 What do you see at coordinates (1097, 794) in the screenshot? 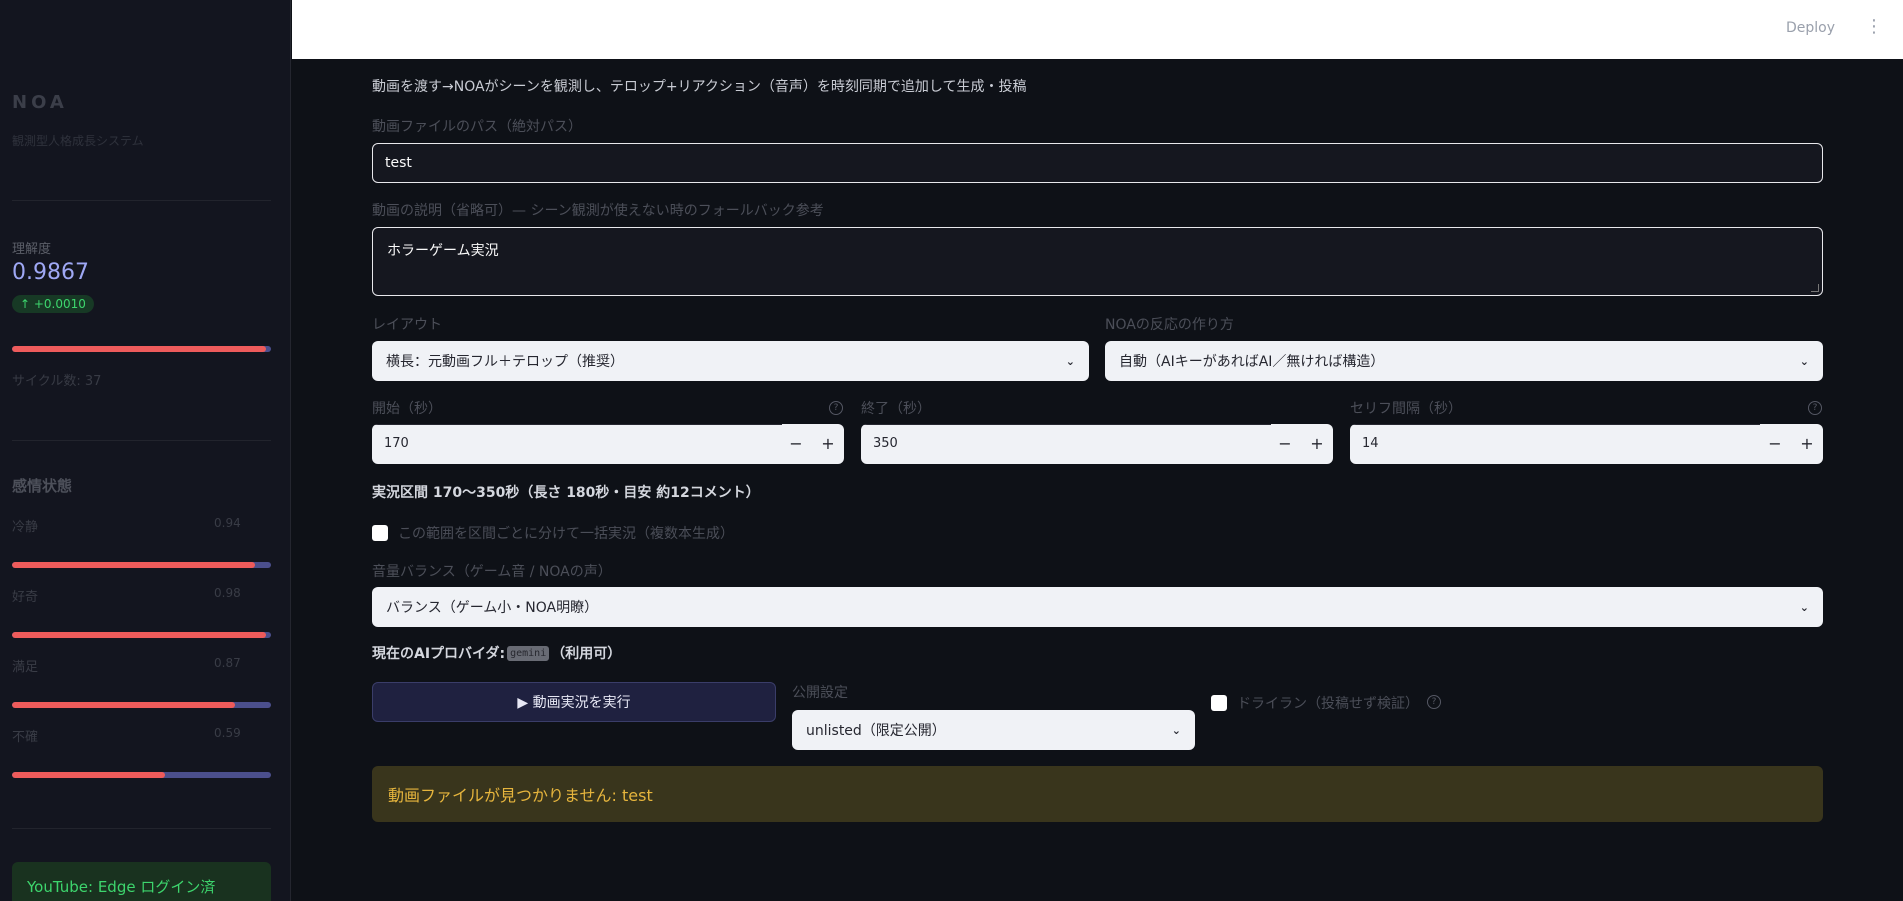
I see `warning-alert: 動画ファイルが見つかりません: test` at bounding box center [1097, 794].